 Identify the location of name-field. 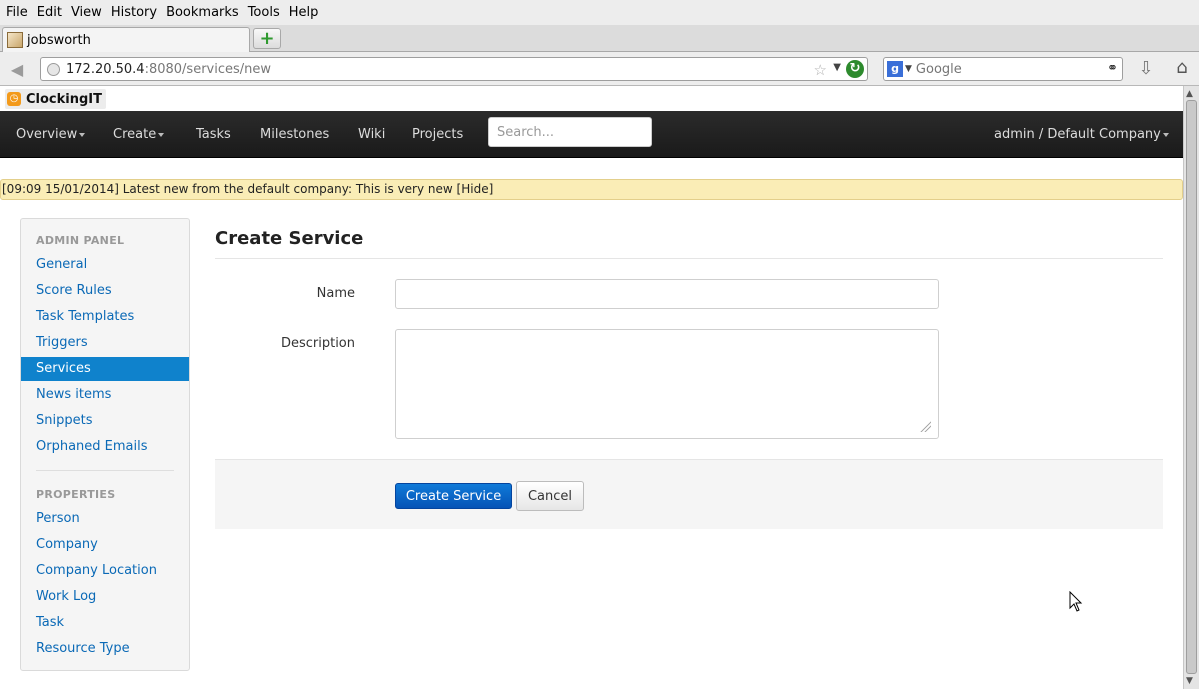
(667, 294).